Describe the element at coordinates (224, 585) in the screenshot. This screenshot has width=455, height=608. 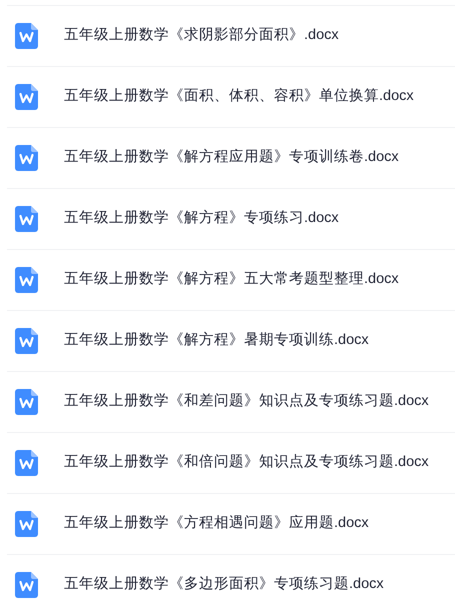
I see `file-name: 五年级上册数学《多边形面积》专项练习题.docx` at that location.